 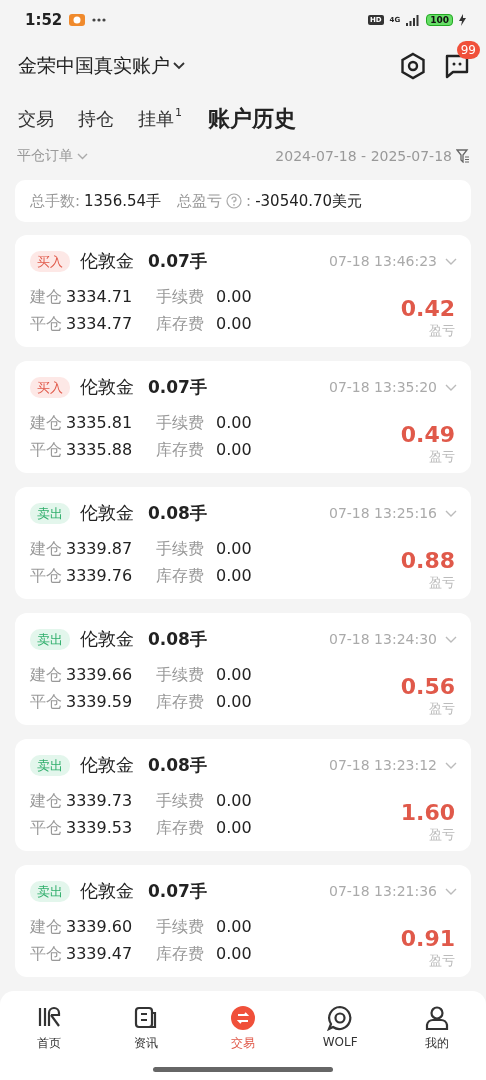 What do you see at coordinates (457, 66) in the screenshot?
I see `message-icon` at bounding box center [457, 66].